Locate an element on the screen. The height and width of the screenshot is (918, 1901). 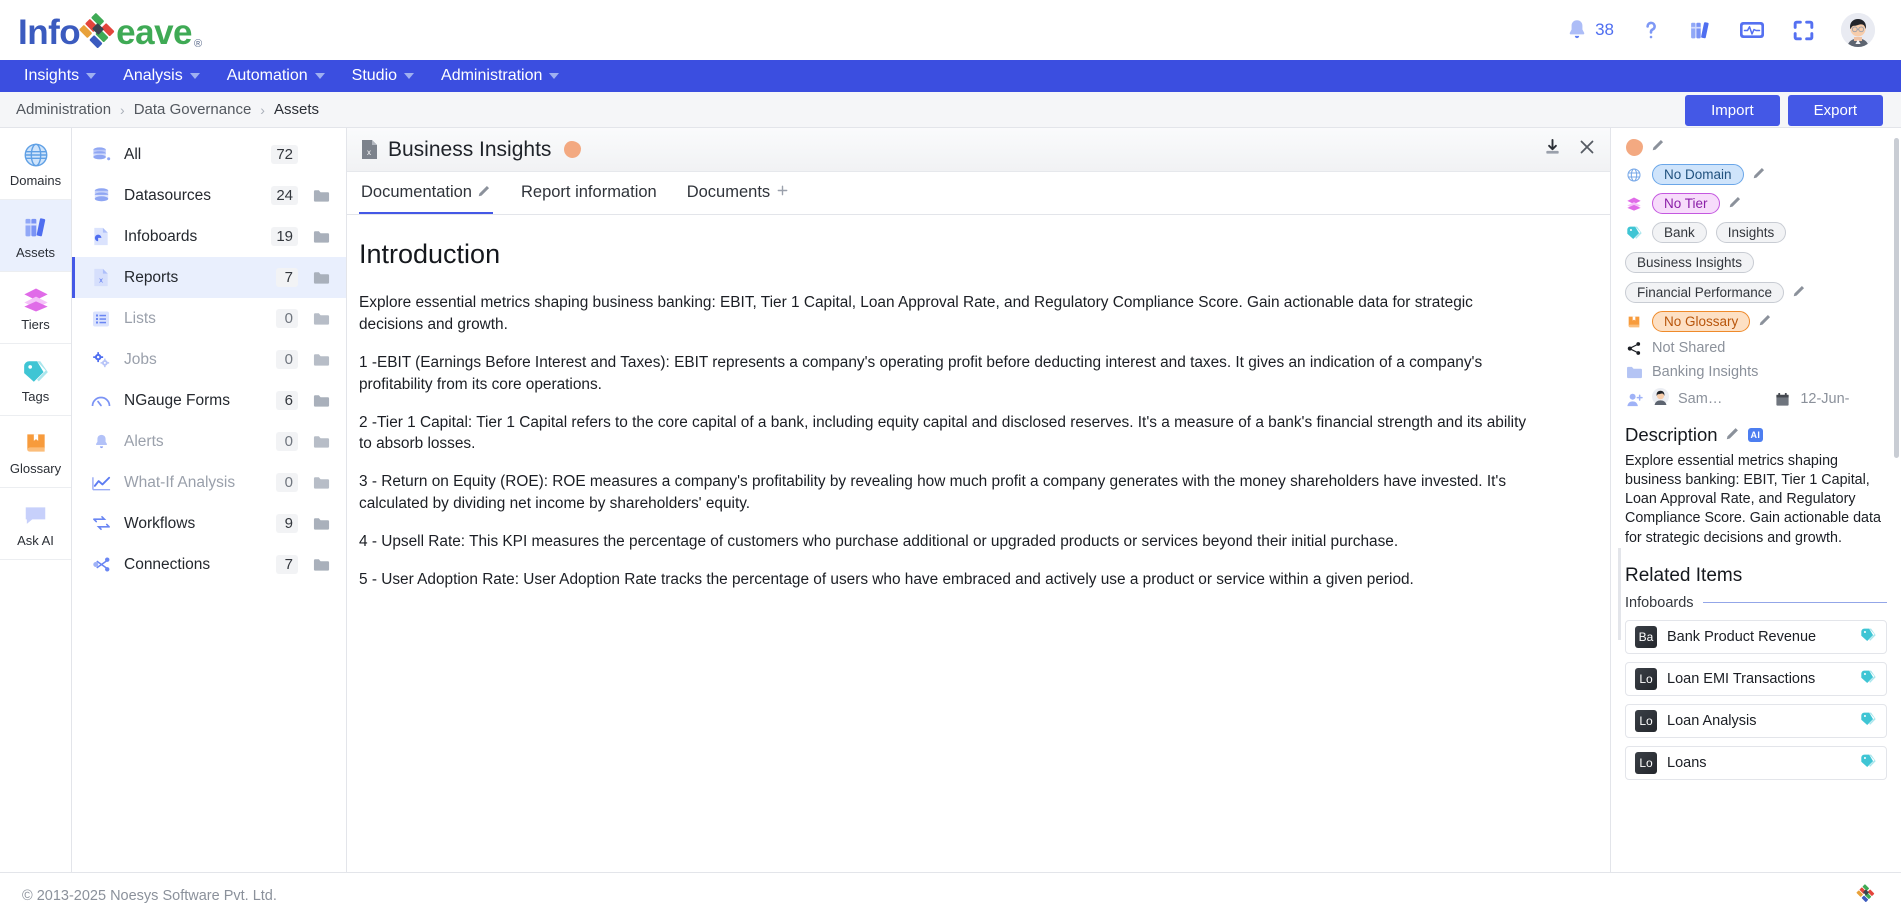
breadcrumb-item-administration: Administration is located at coordinates (63, 109).